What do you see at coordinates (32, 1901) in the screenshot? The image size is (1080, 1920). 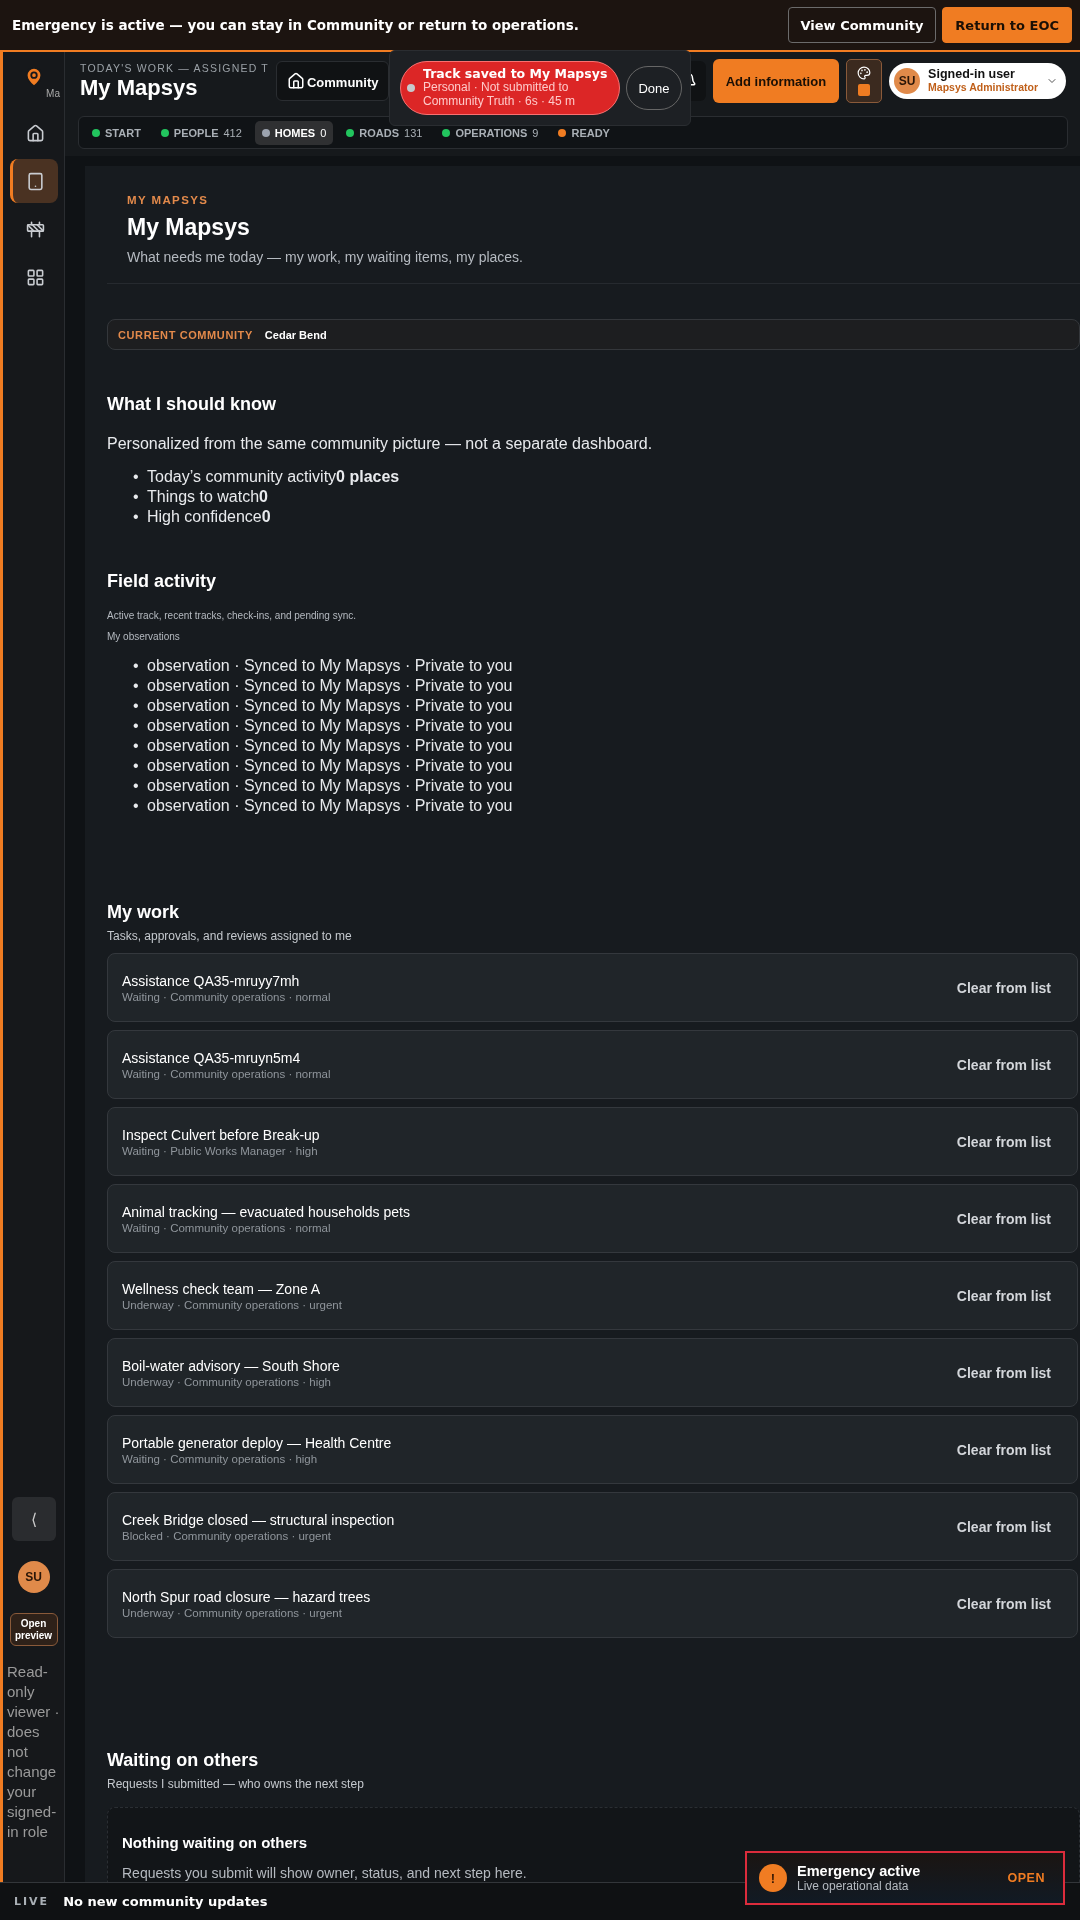 I see `live-label: LIVE` at bounding box center [32, 1901].